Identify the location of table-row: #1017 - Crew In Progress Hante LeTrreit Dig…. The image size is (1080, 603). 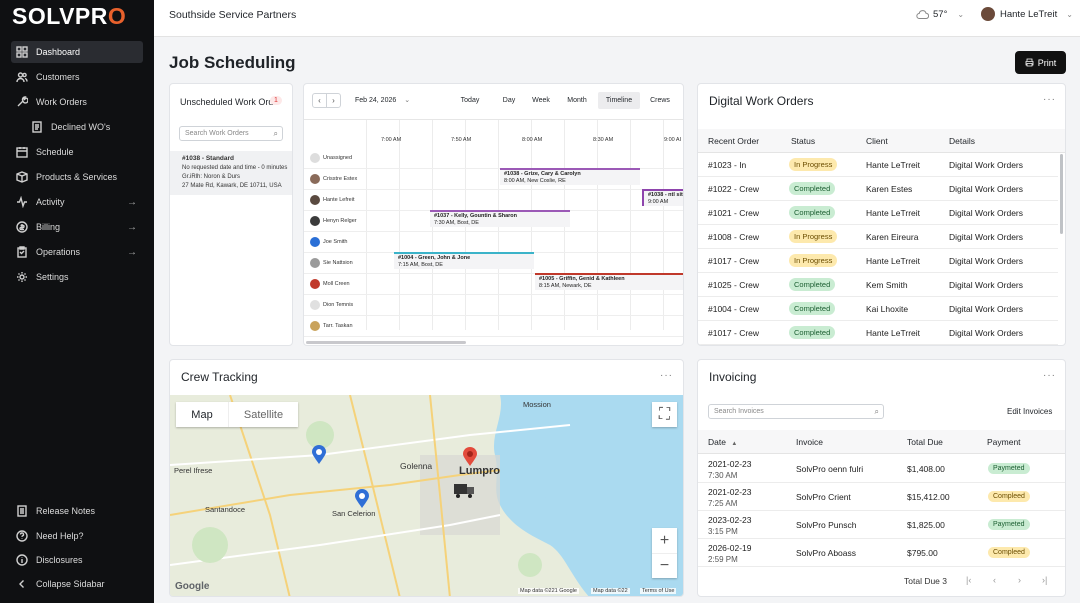
(878, 261).